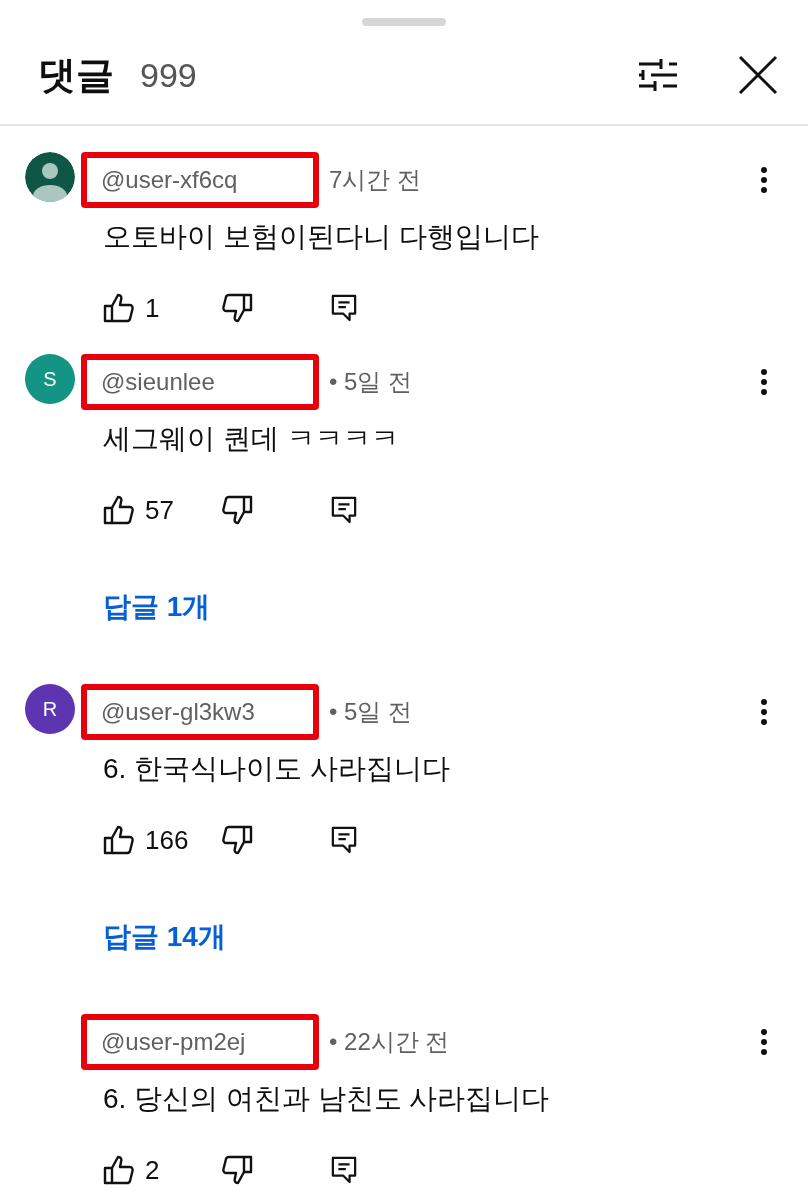  Describe the element at coordinates (76, 75) in the screenshot. I see `panel-title: 댓글` at that location.